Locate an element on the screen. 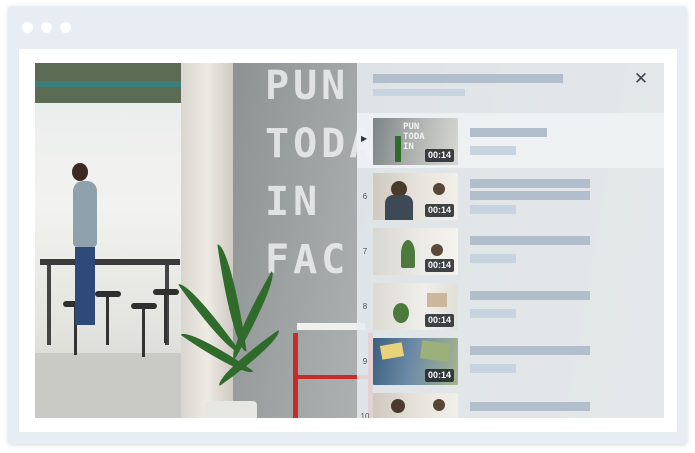 The image size is (695, 453). window-controls is located at coordinates (46, 27).